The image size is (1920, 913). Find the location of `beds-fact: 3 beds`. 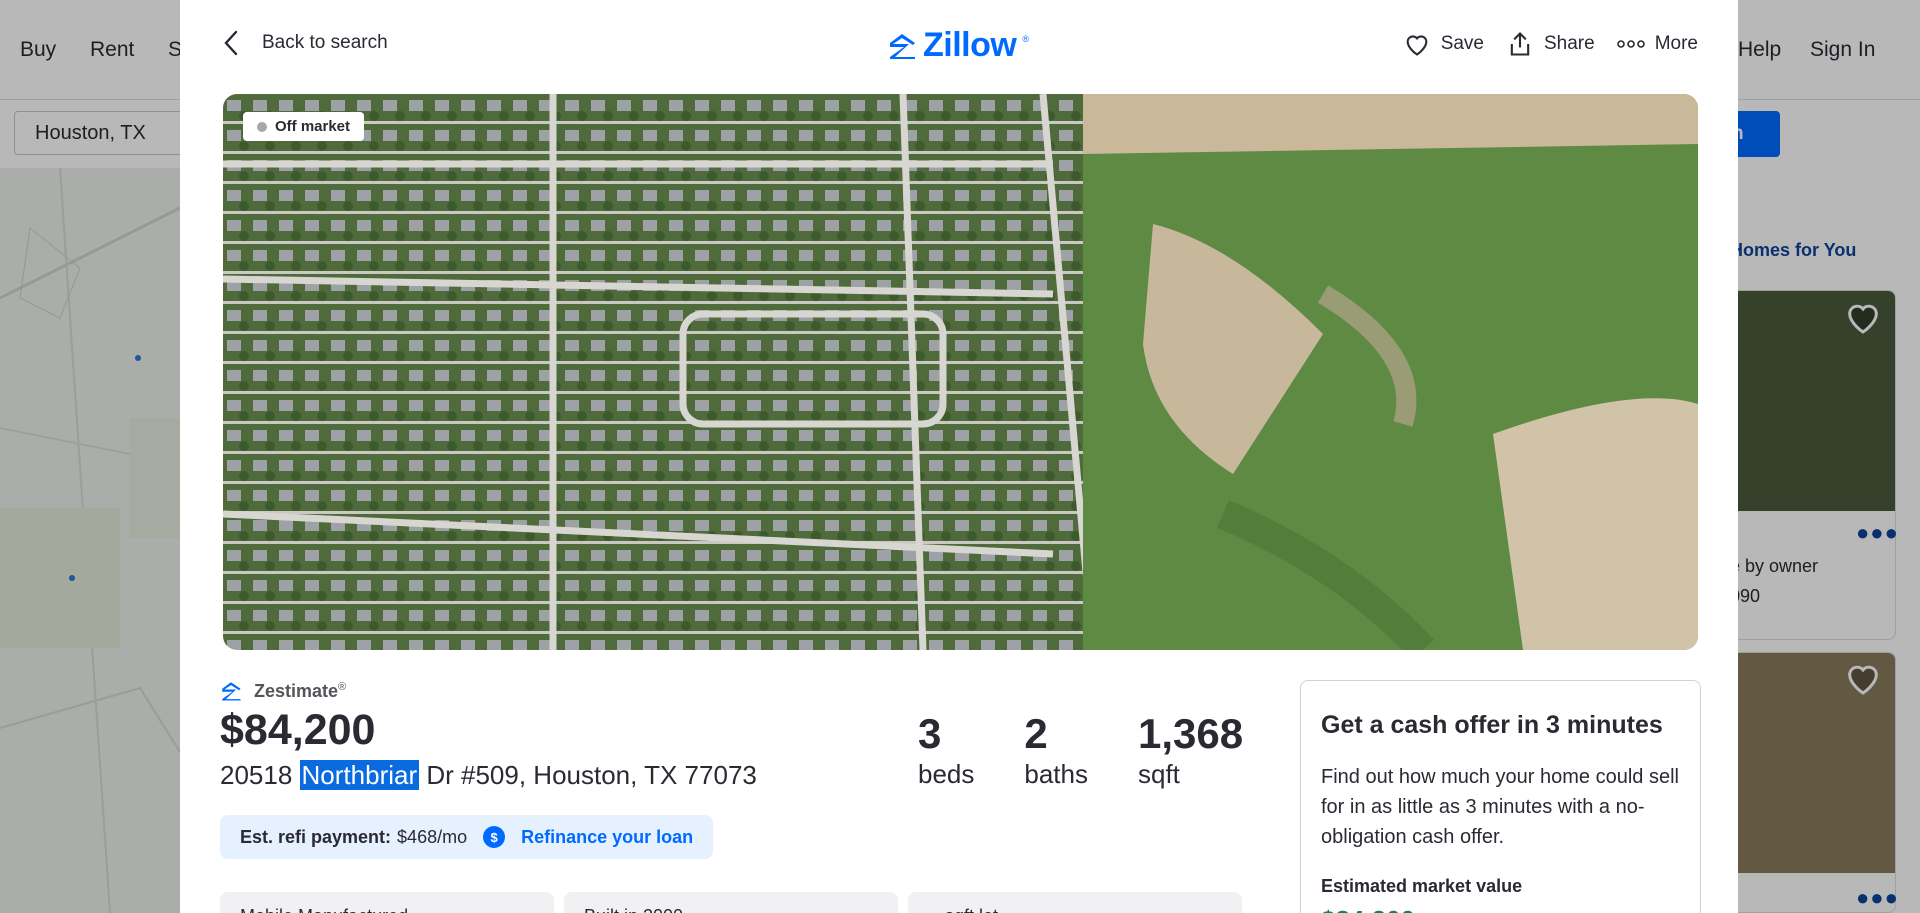

beds-fact: 3 beds is located at coordinates (946, 749).